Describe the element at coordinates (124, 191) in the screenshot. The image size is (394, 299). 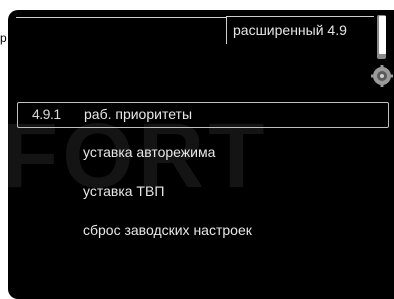
I see `menu-item-label: уставка ТВП` at that location.